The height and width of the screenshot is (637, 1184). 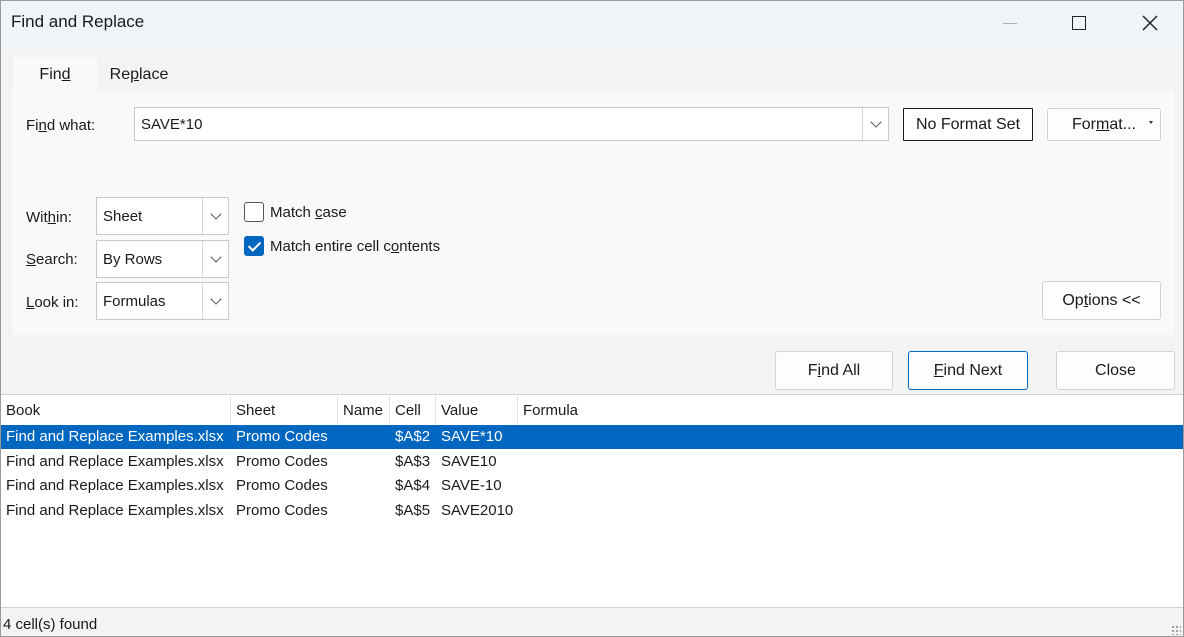 I want to click on search-select: By Rows, so click(x=162, y=259).